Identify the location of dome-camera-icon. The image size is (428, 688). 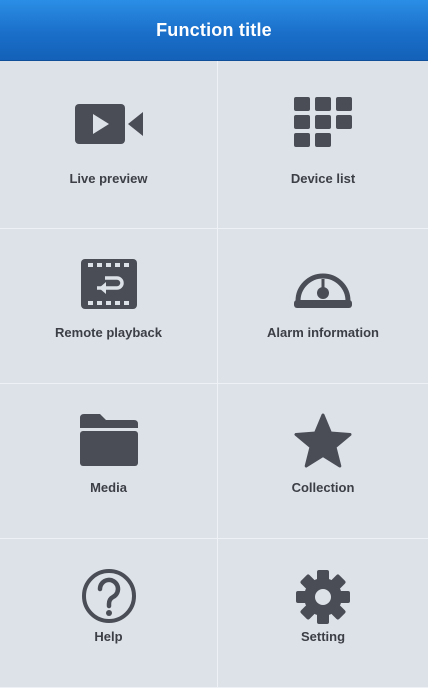
(323, 284).